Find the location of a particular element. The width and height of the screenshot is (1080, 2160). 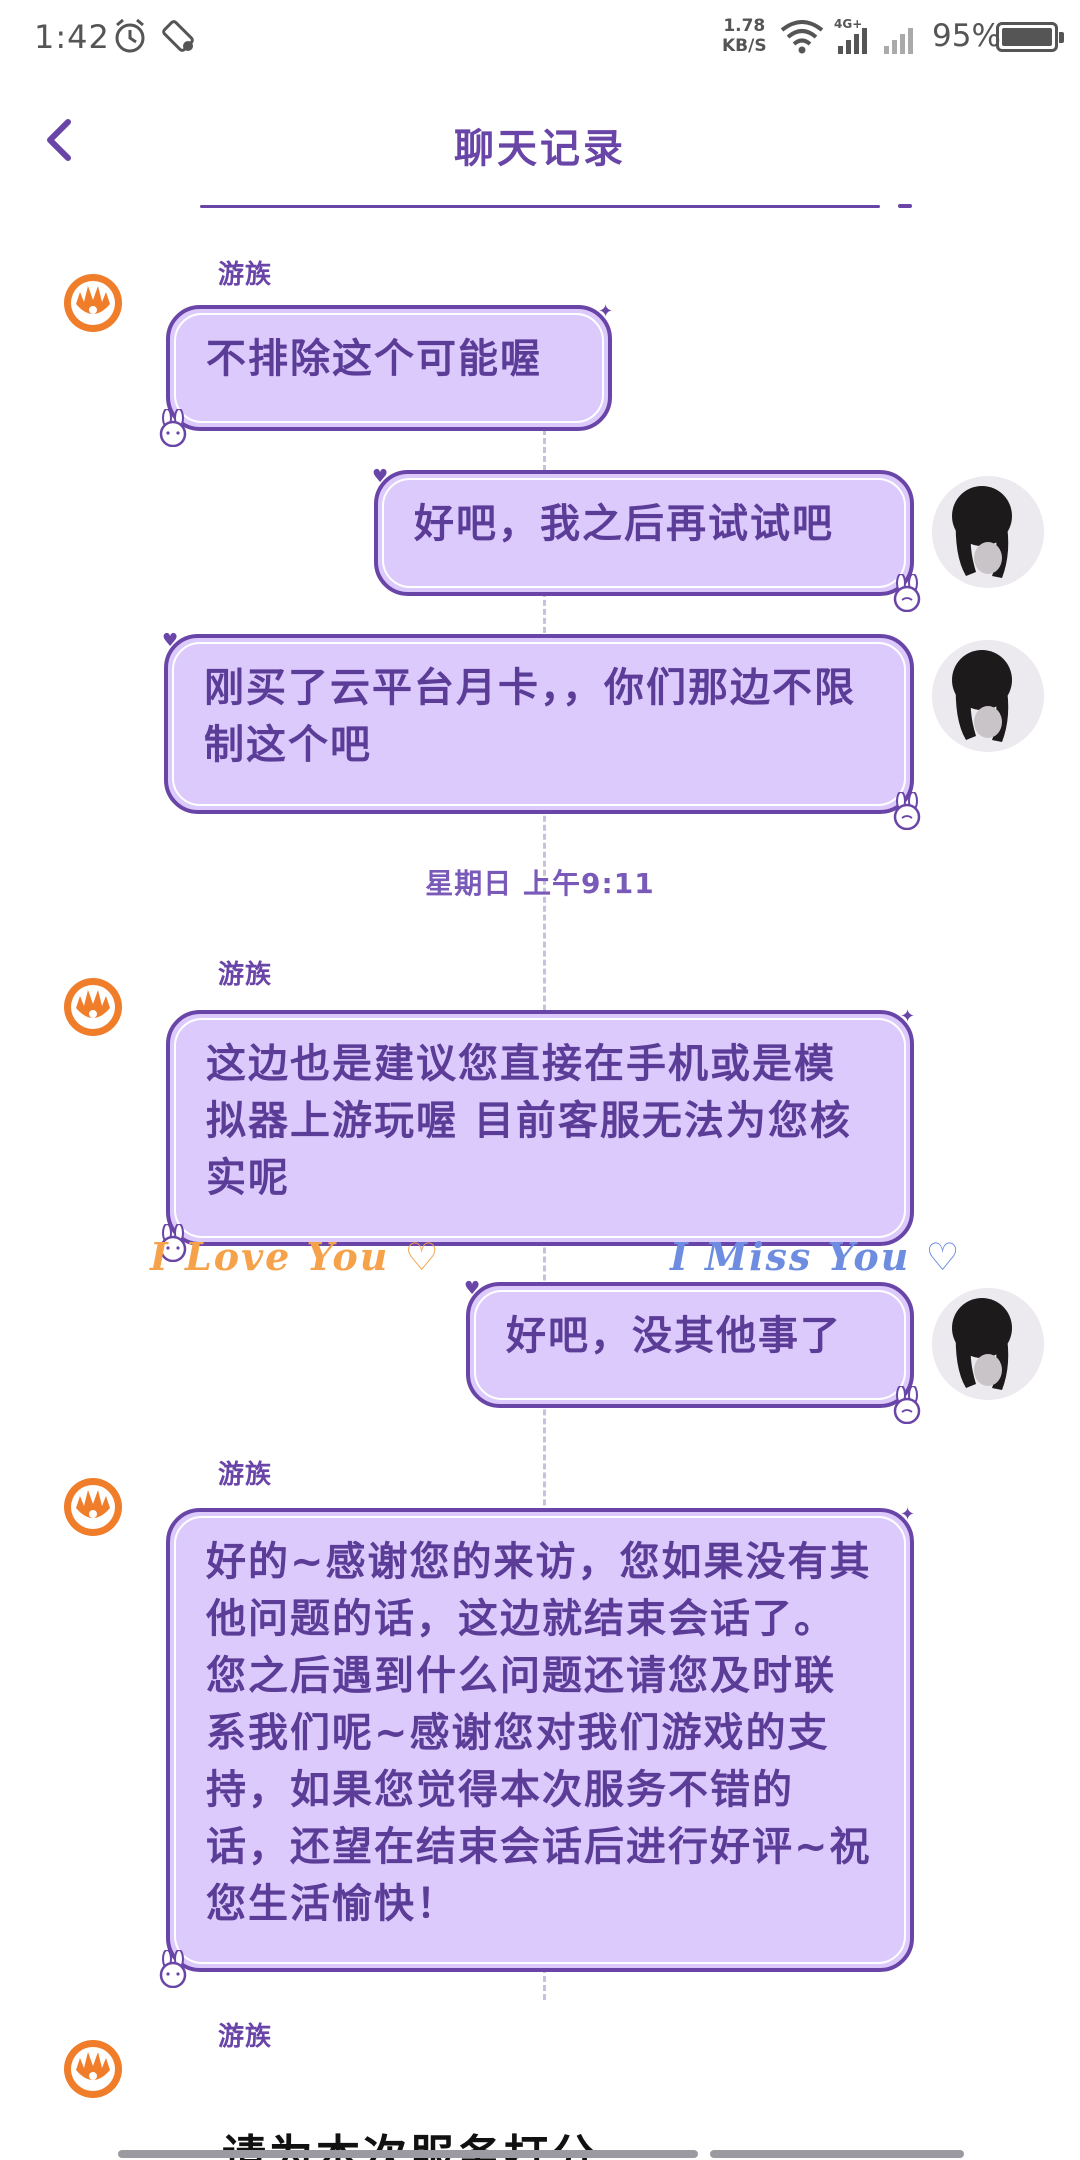

net-speed-unit: KB/S is located at coordinates (744, 46).